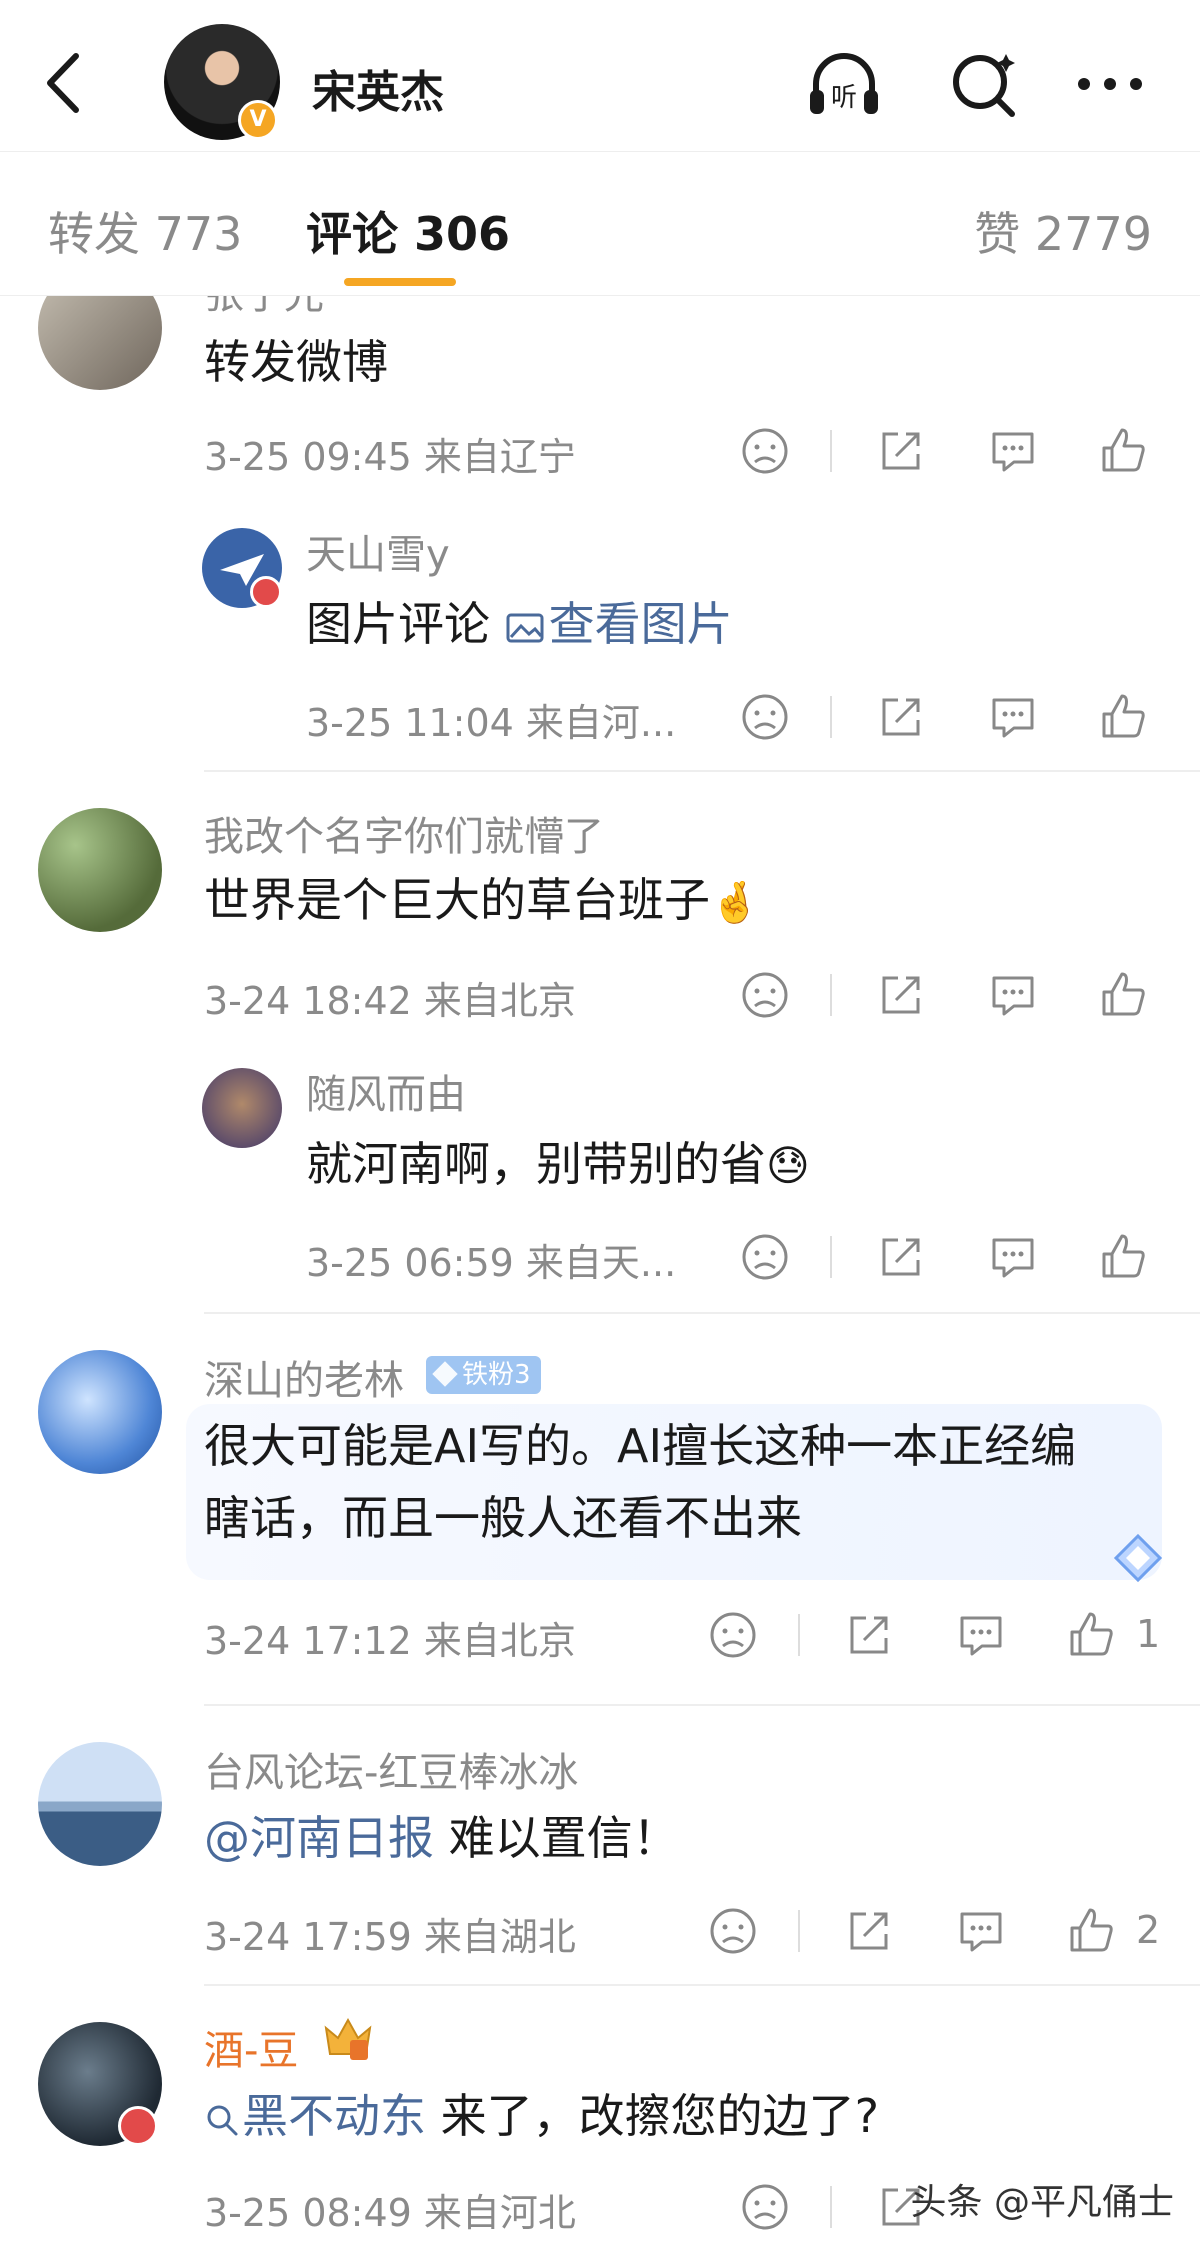  What do you see at coordinates (496, 1375) in the screenshot?
I see `fan-level-label: 铁粉3` at bounding box center [496, 1375].